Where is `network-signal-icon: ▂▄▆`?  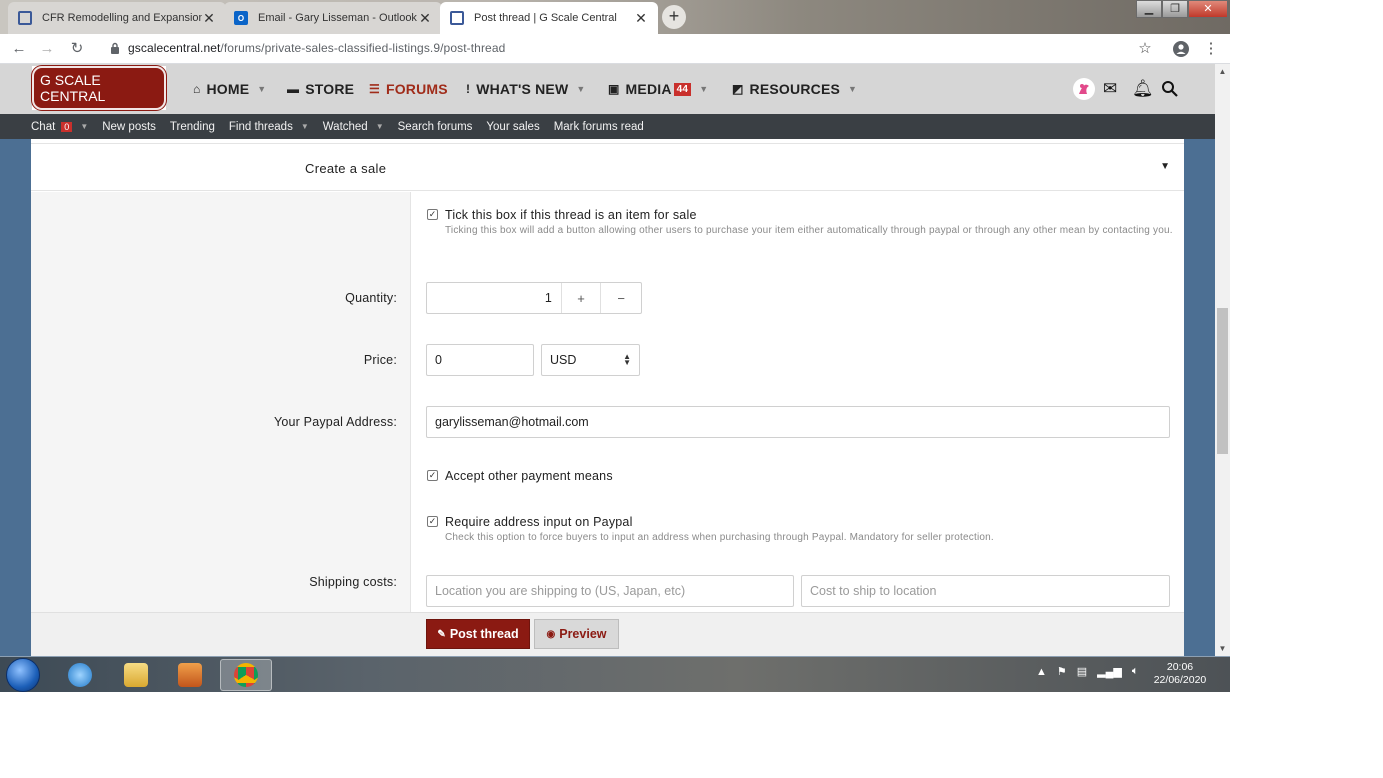
network-signal-icon: ▂▄▆ is located at coordinates (1109, 671).